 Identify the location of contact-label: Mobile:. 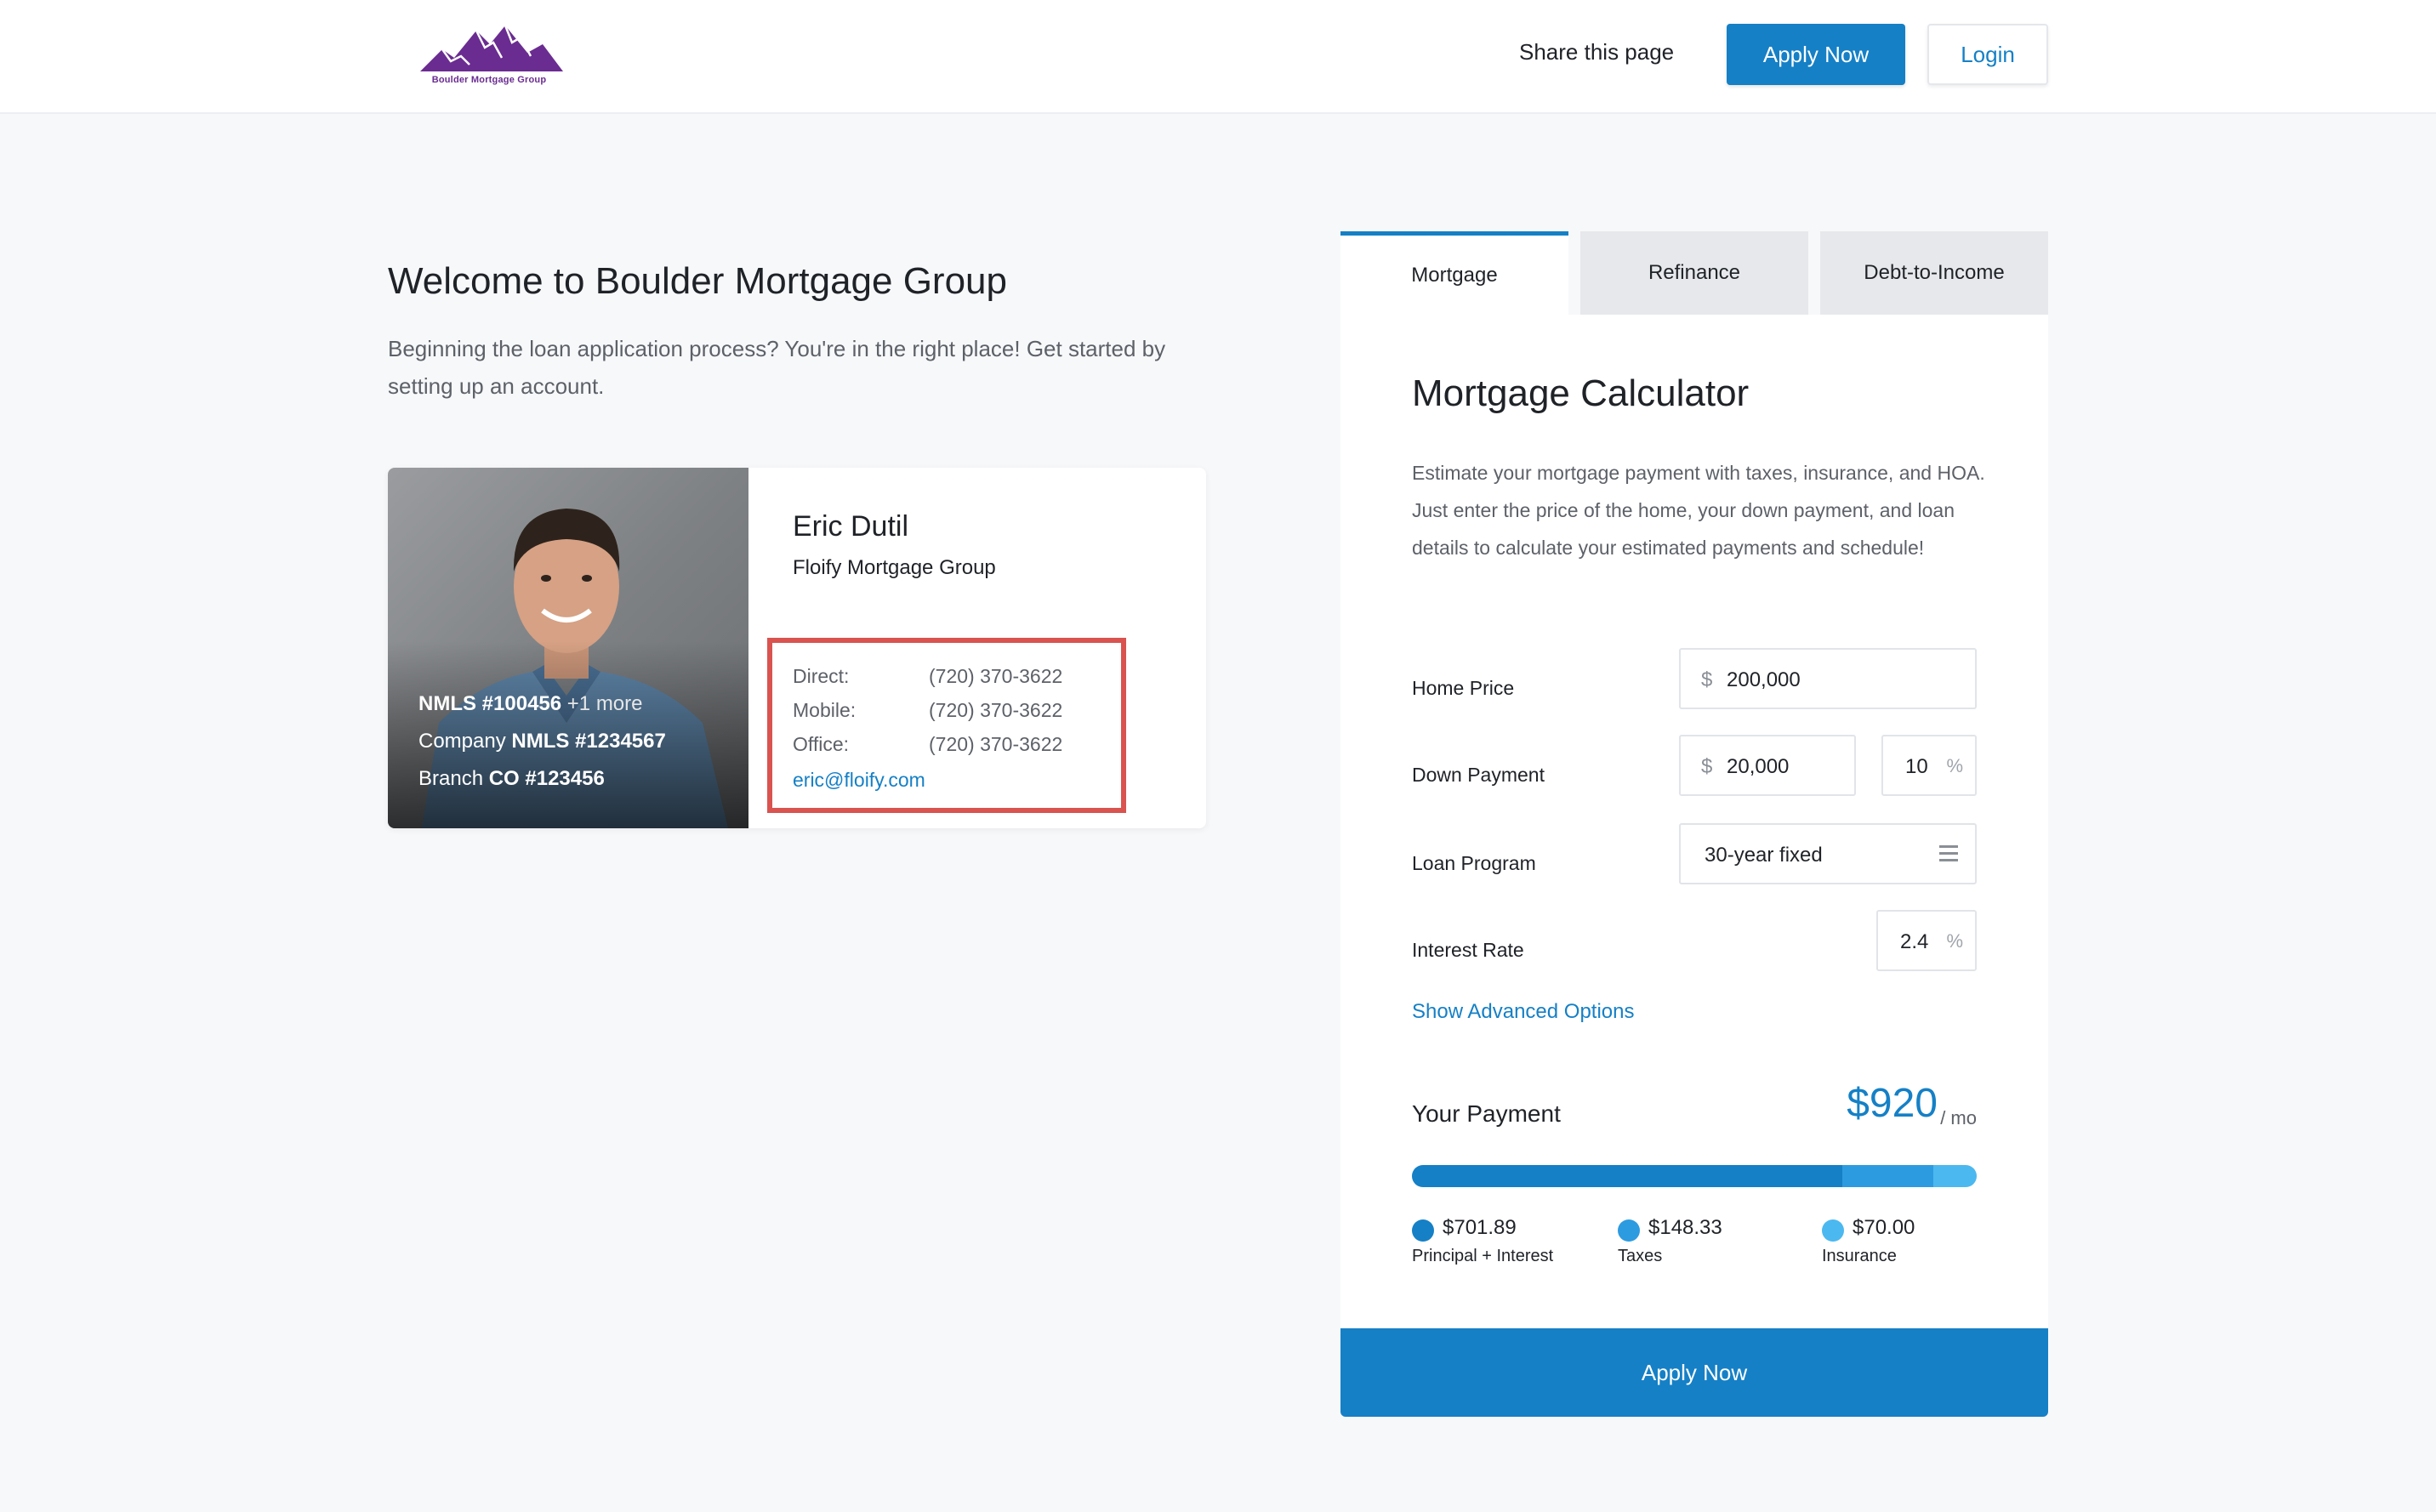
(825, 710).